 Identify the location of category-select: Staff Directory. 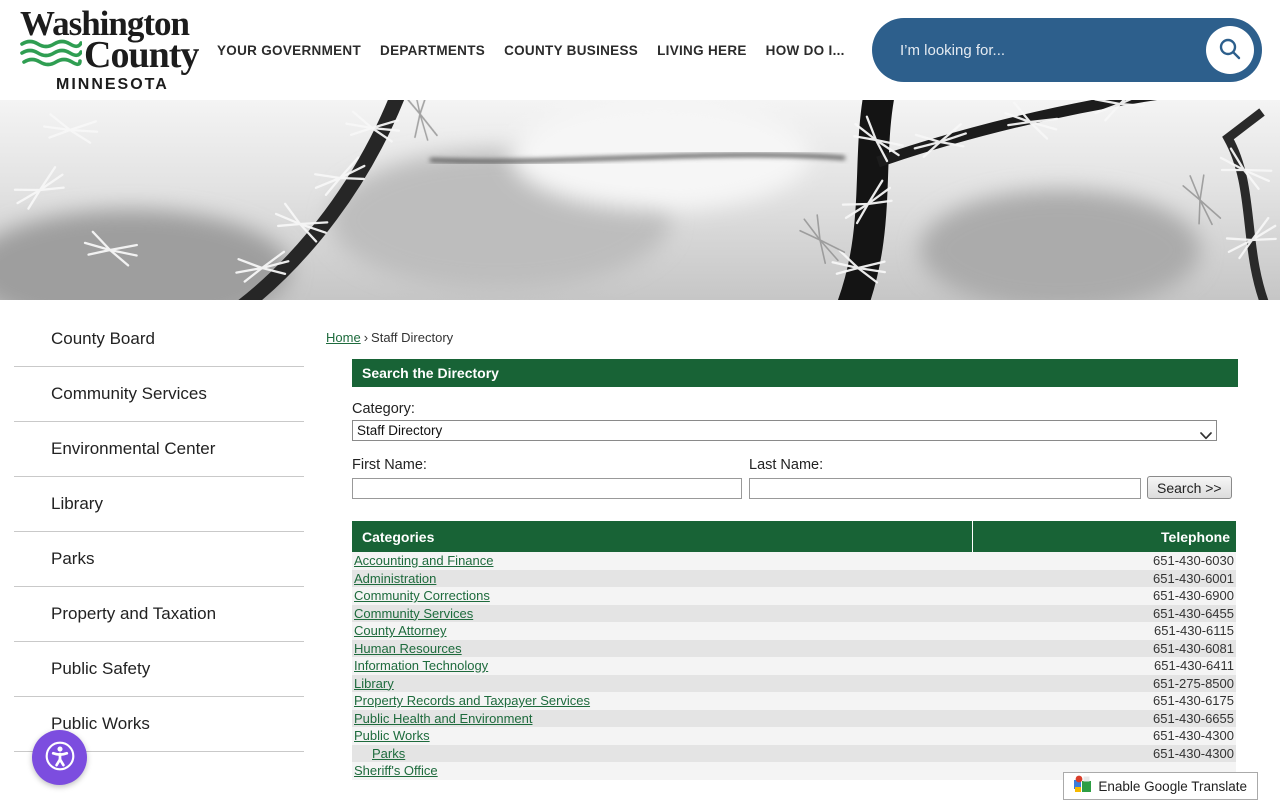
(784, 430).